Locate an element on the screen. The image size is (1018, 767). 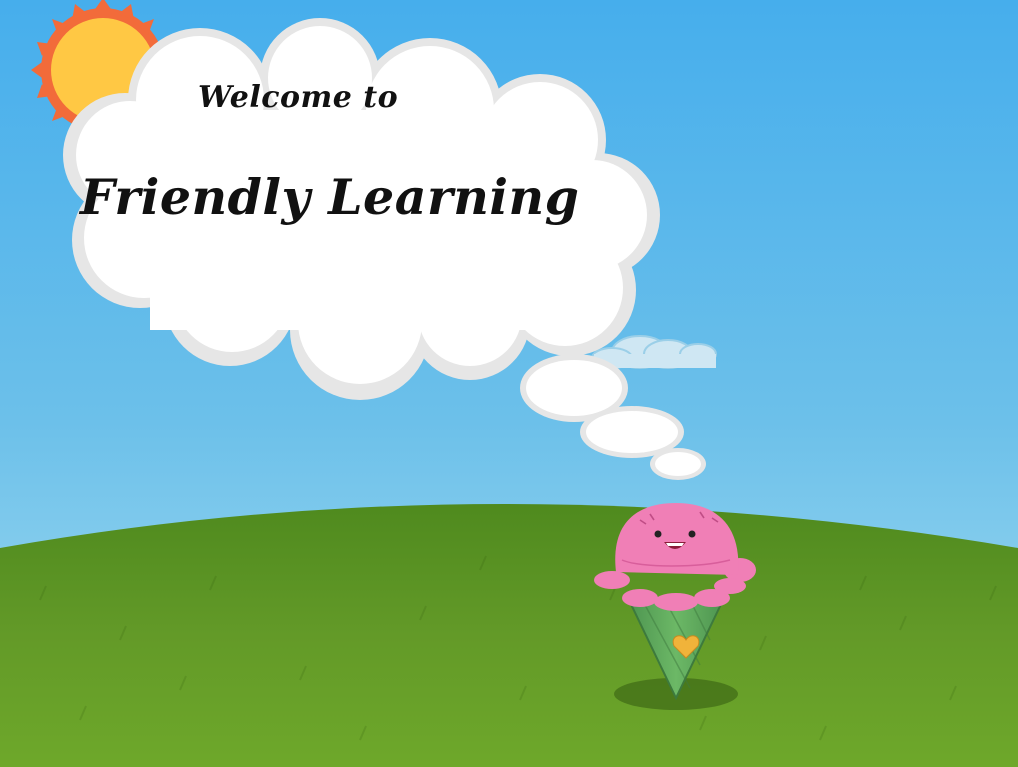
app-title: Friendly Learning is located at coordinates (330, 197).